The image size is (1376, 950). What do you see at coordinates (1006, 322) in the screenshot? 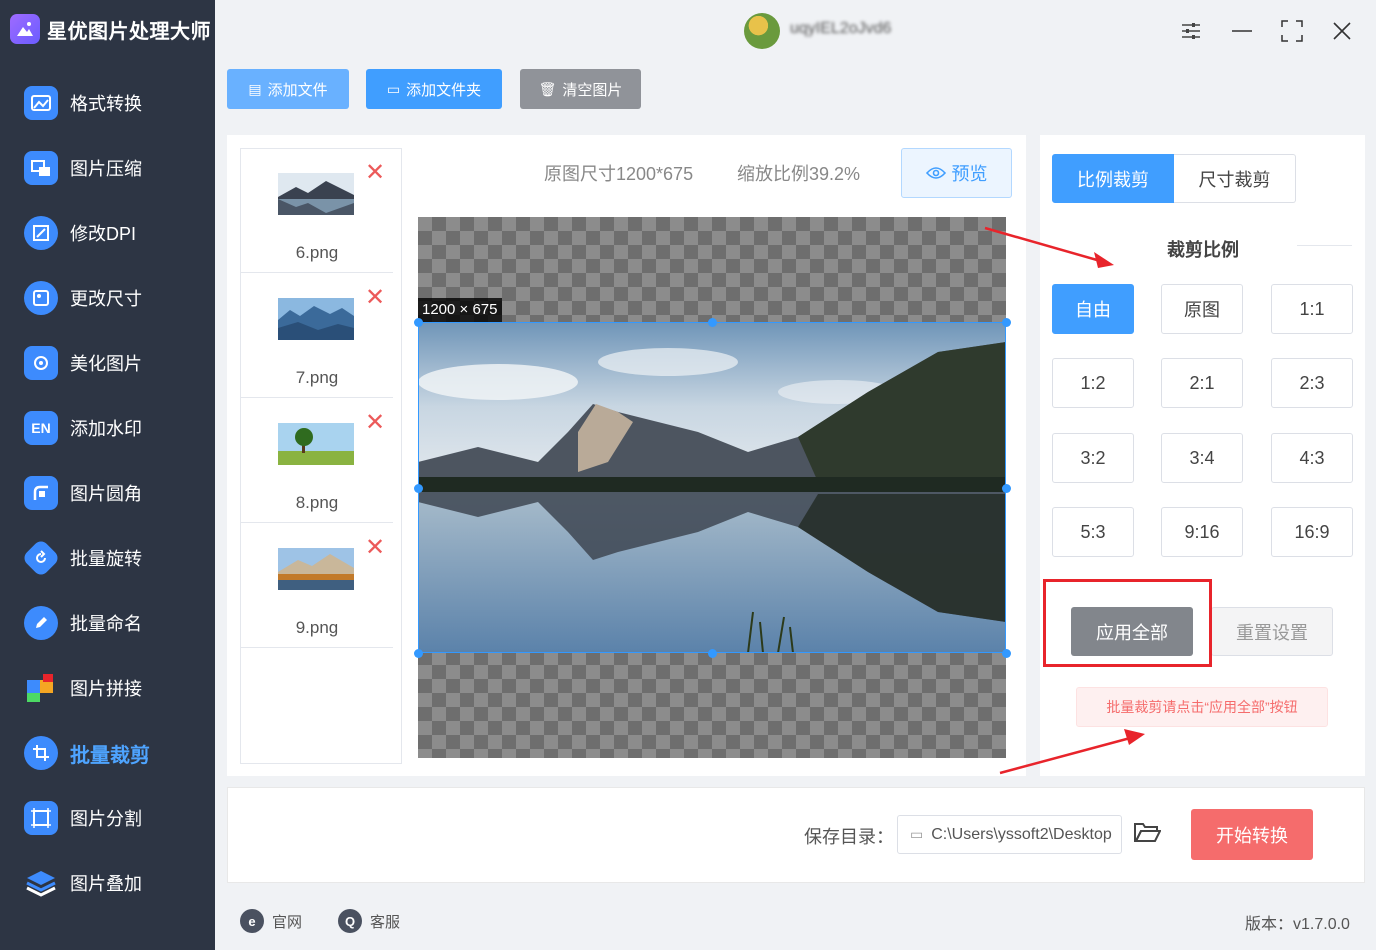
I see `crop-handle-top-right` at bounding box center [1006, 322].